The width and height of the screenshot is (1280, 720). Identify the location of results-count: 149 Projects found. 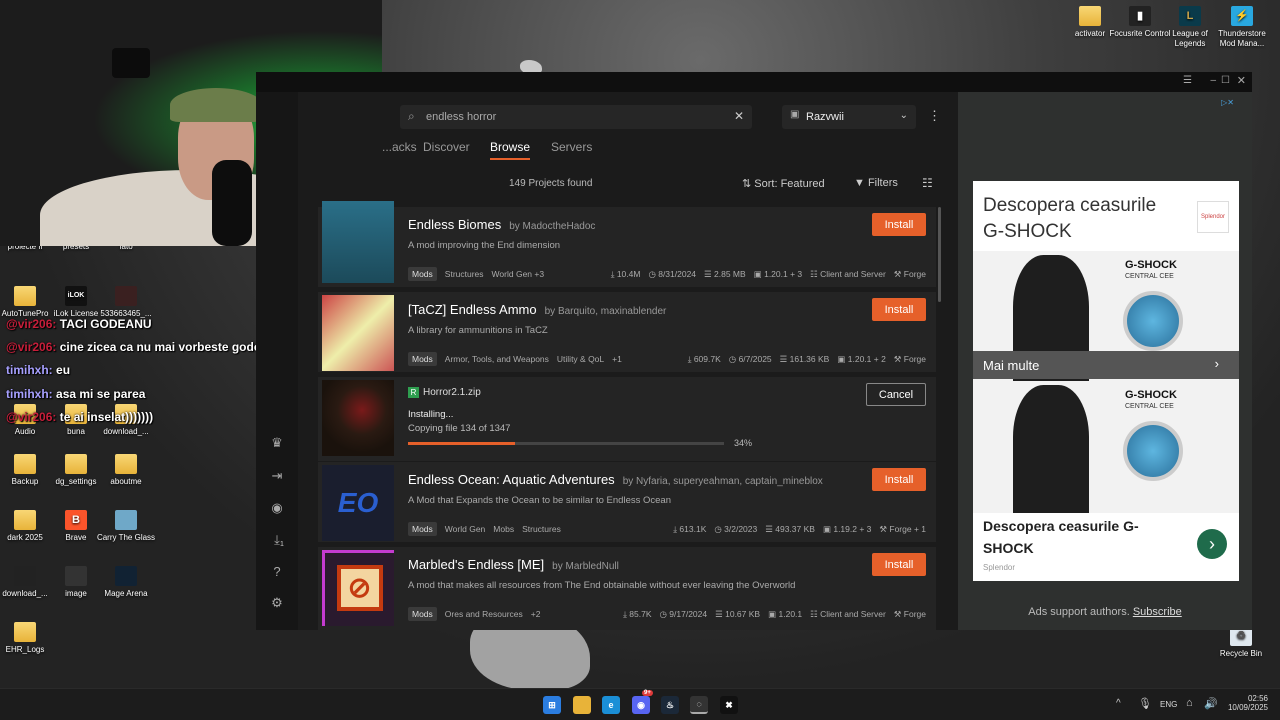
(551, 183).